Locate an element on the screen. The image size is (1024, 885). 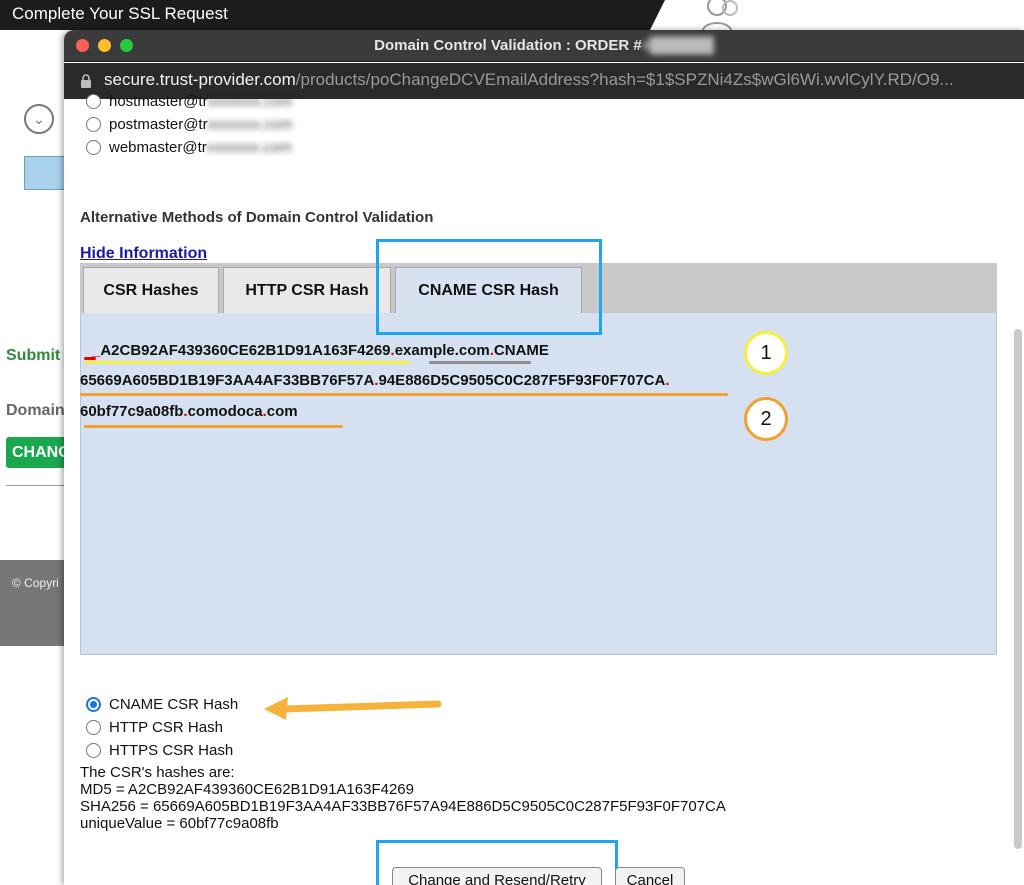
tab-http-csr-hash: HTTP CSR Hash is located at coordinates (307, 290).